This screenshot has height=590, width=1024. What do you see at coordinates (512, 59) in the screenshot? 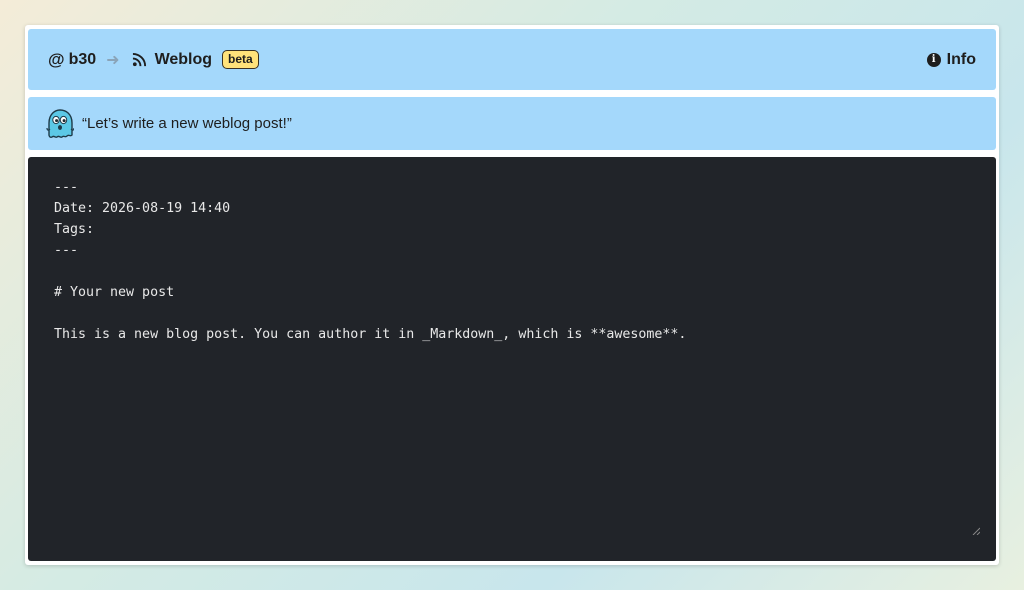
I see `top-nav: @ b30 ➜ Weblog beta i Info` at bounding box center [512, 59].